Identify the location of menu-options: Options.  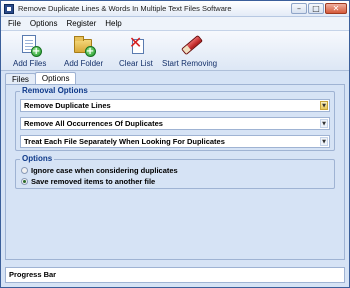
(44, 23).